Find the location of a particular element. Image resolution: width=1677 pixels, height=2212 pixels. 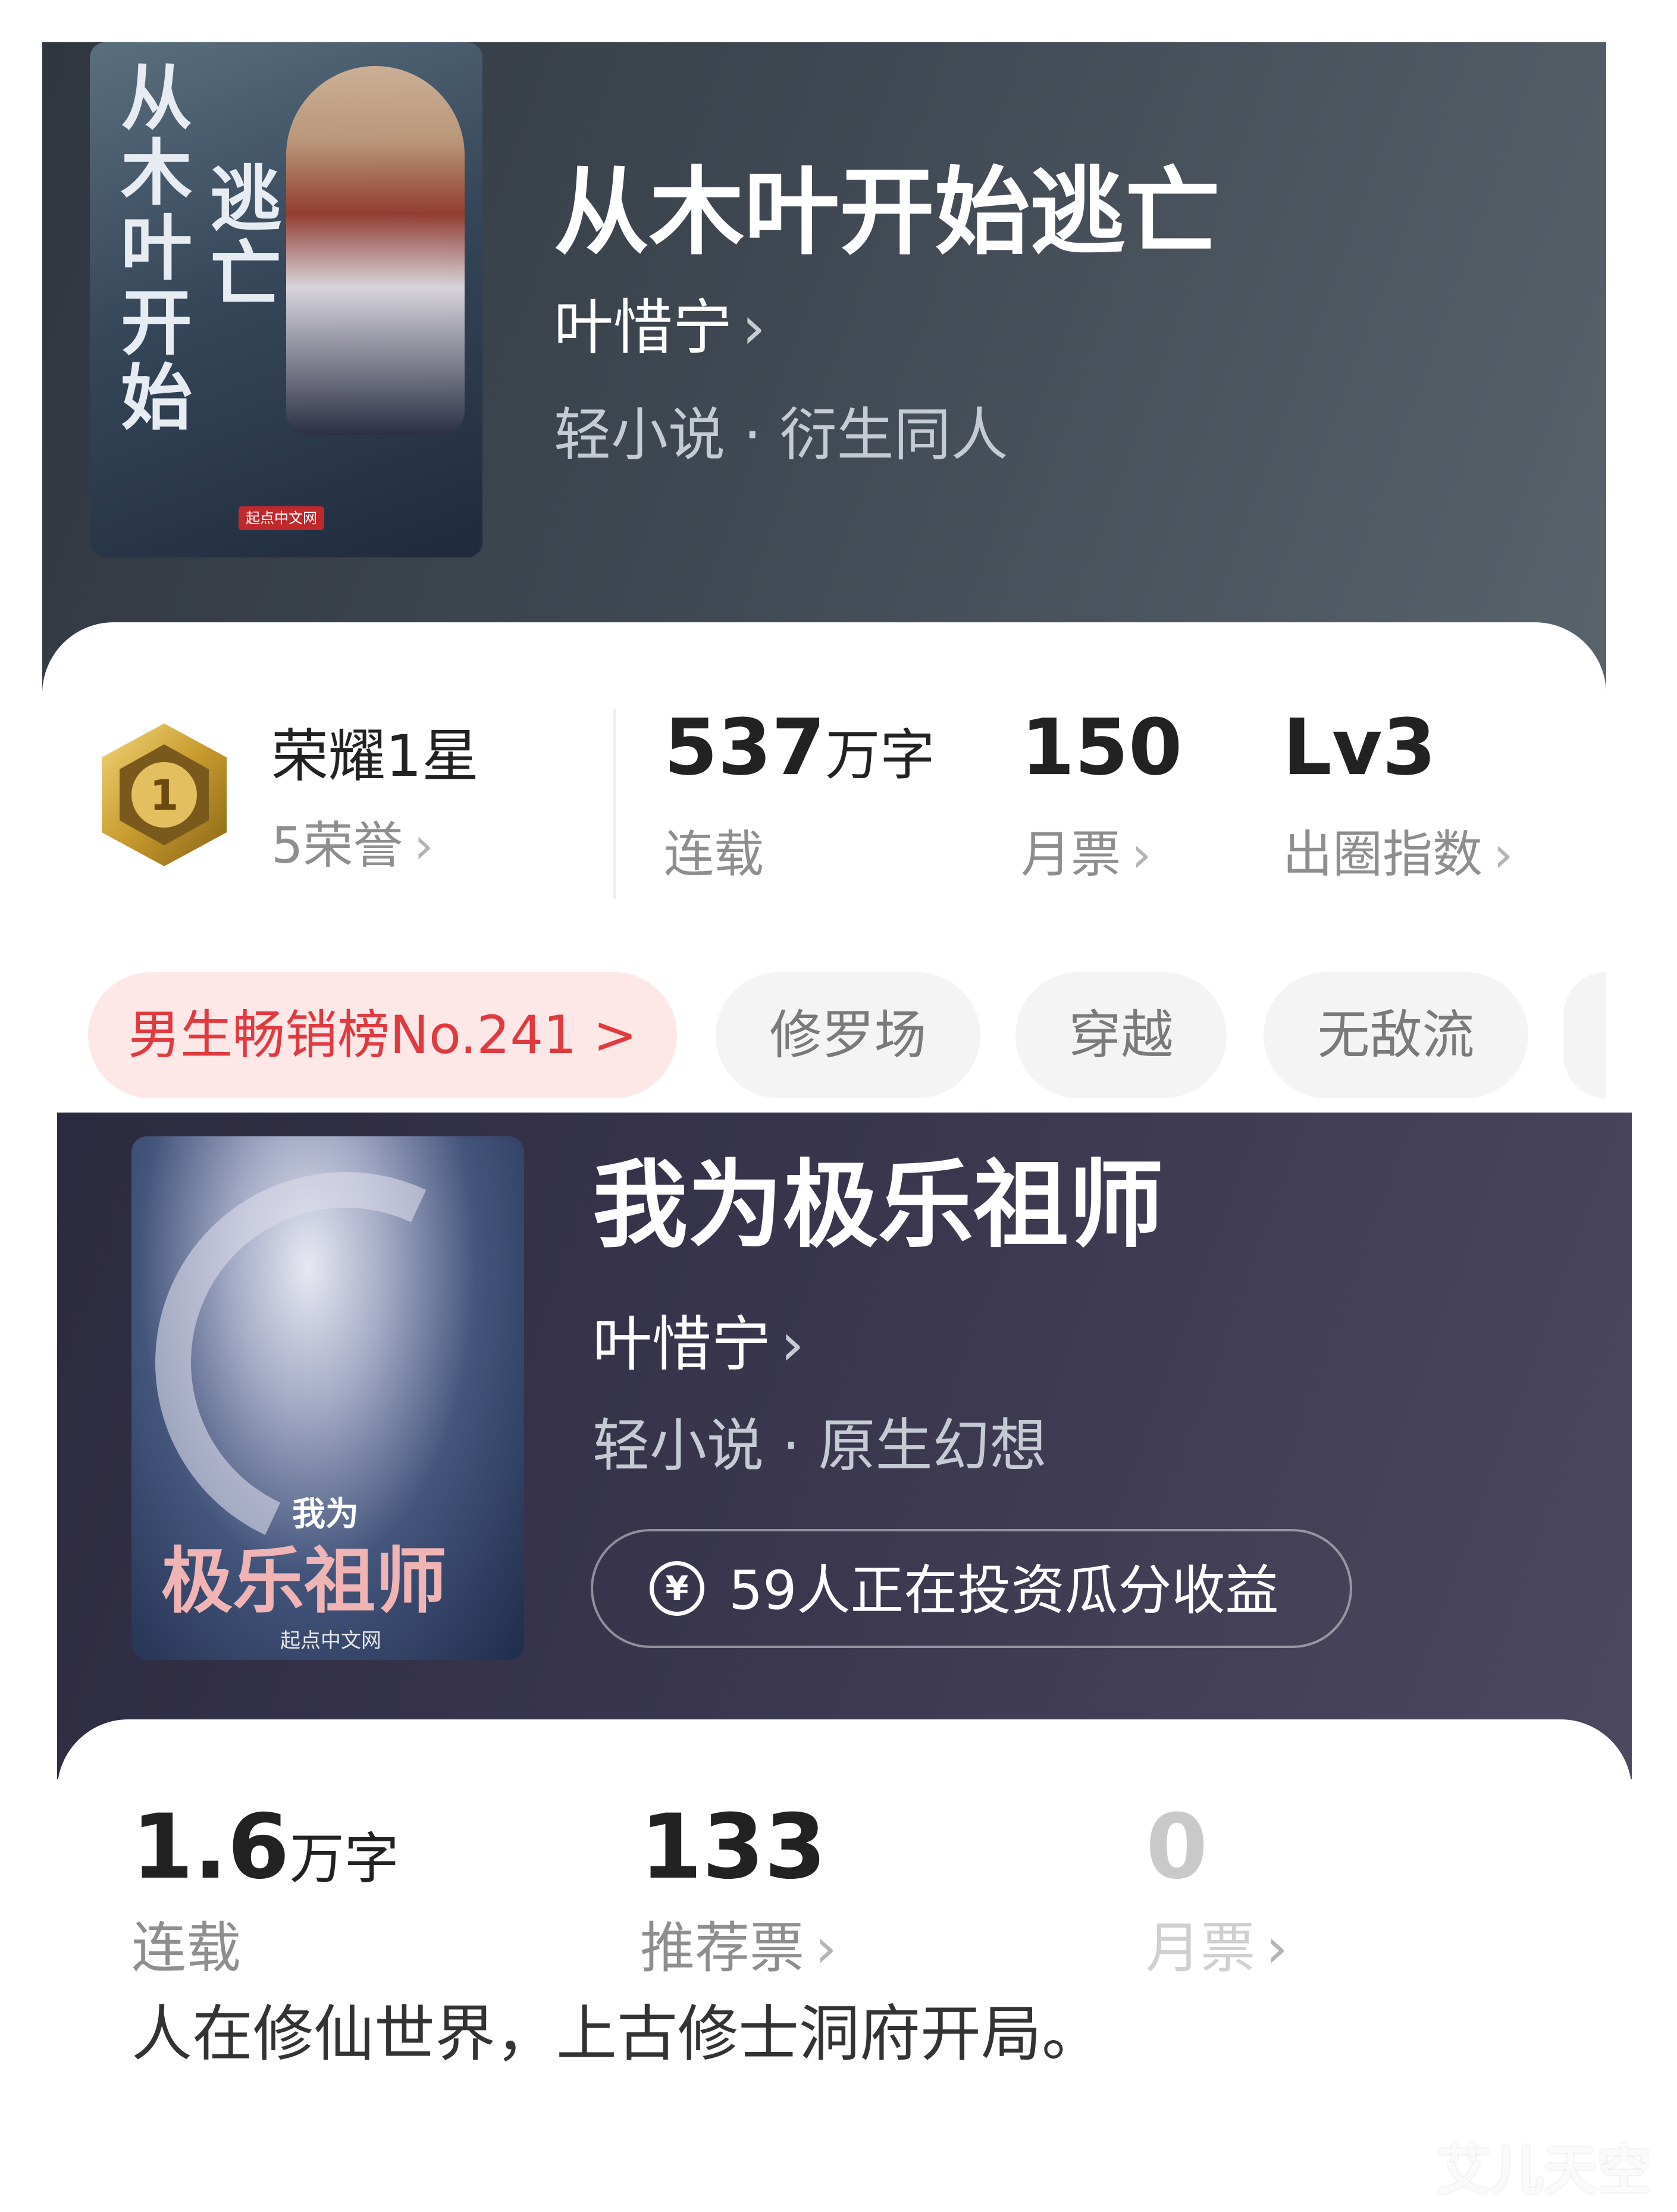

monthly-ticket-value: 150 is located at coordinates (1102, 747).